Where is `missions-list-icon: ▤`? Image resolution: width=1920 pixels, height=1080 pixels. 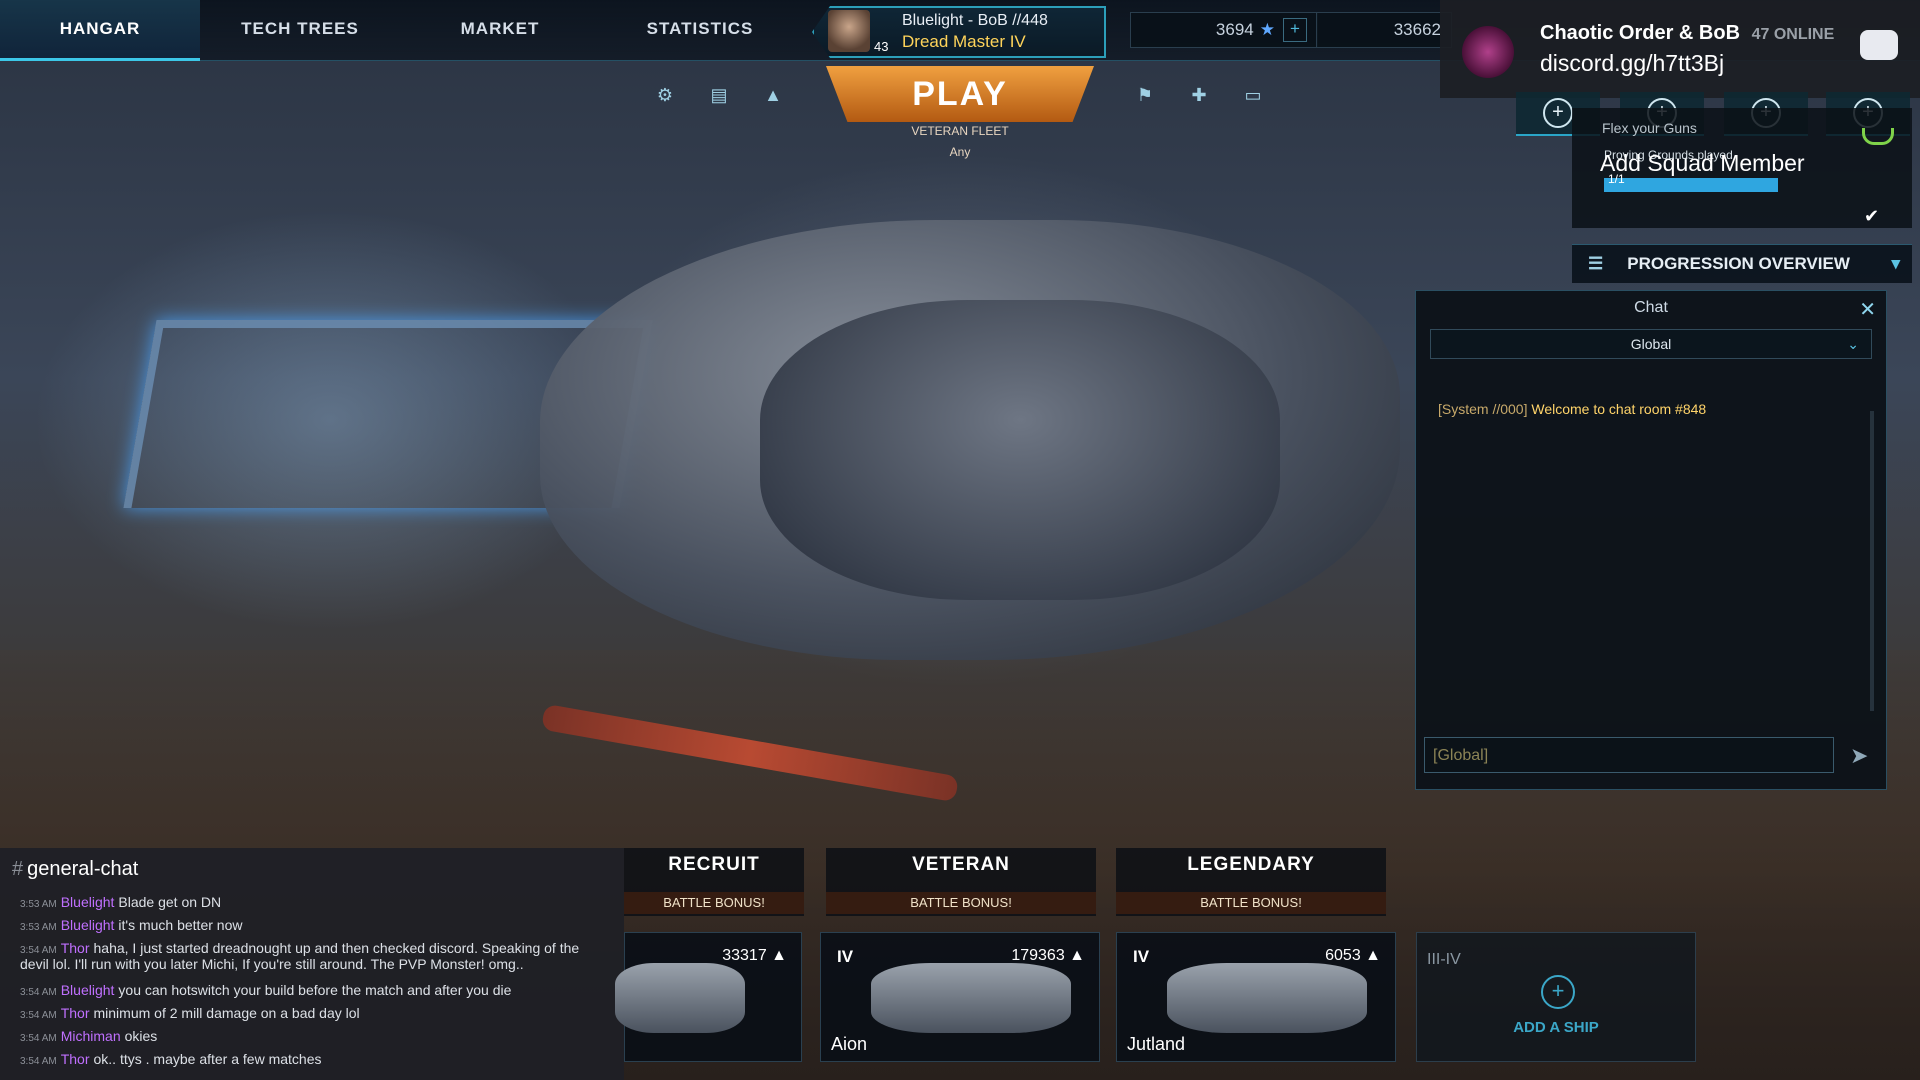
missions-list-icon: ▤ is located at coordinates (719, 95).